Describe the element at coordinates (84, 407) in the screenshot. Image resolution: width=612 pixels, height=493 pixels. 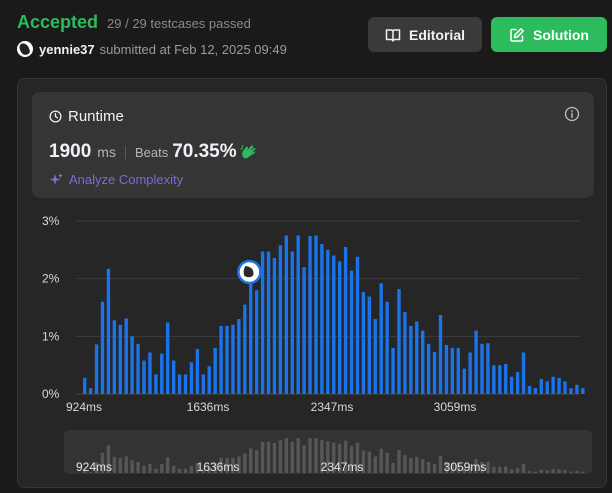
I see `x-tick-label: 924ms` at that location.